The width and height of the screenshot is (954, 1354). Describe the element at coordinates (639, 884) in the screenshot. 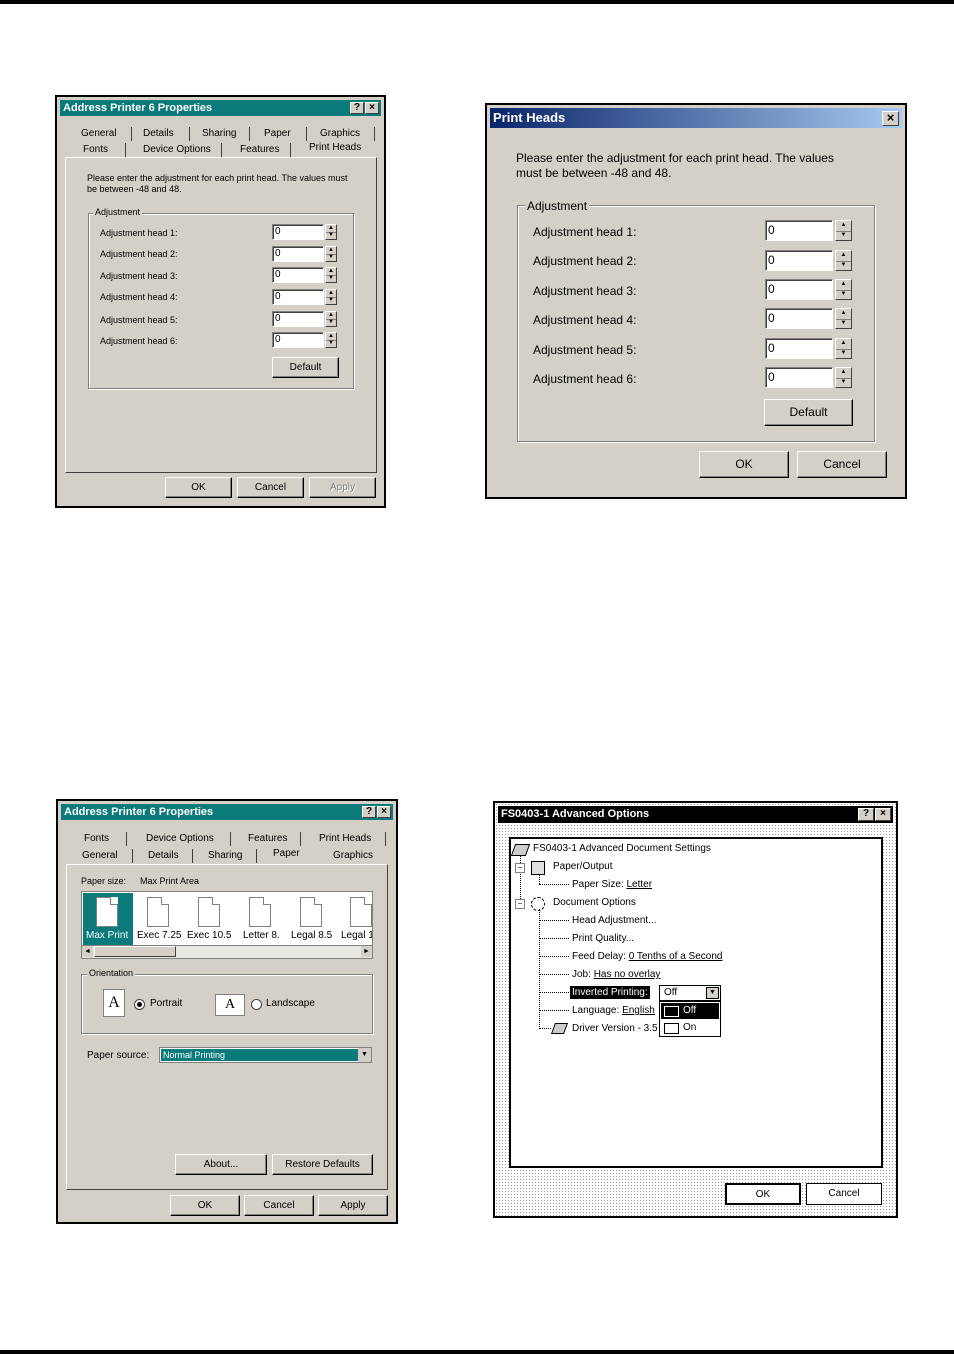

I see `paper-size-value: Letter` at that location.